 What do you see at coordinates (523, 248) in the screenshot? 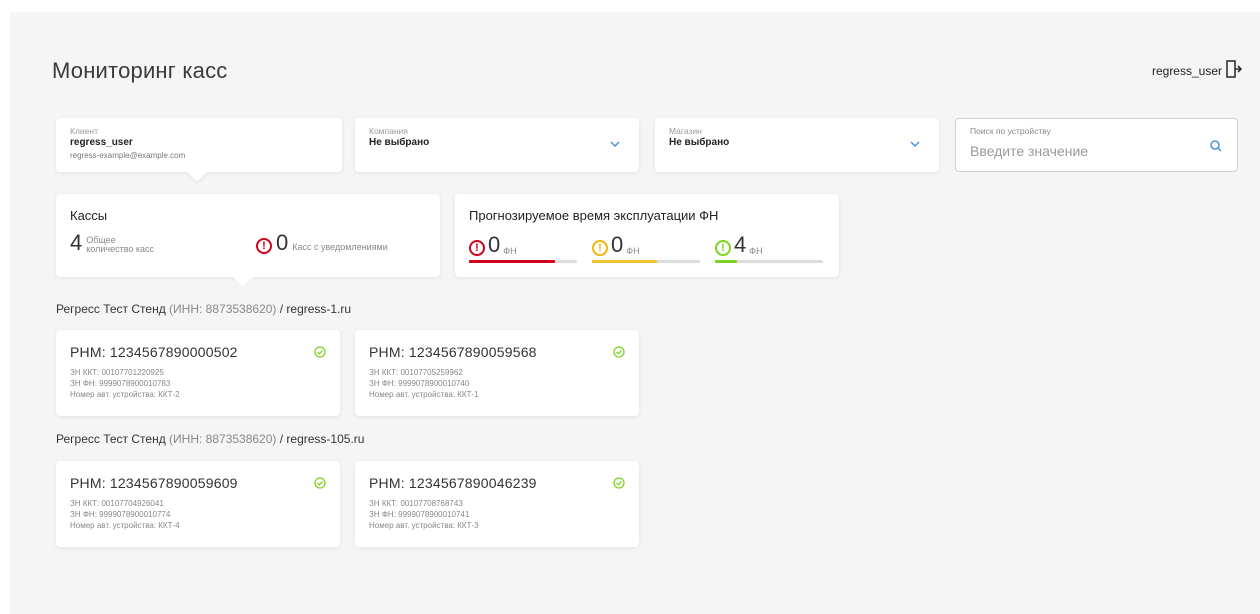
I see `fn-group-red: ! 0 ФН` at bounding box center [523, 248].